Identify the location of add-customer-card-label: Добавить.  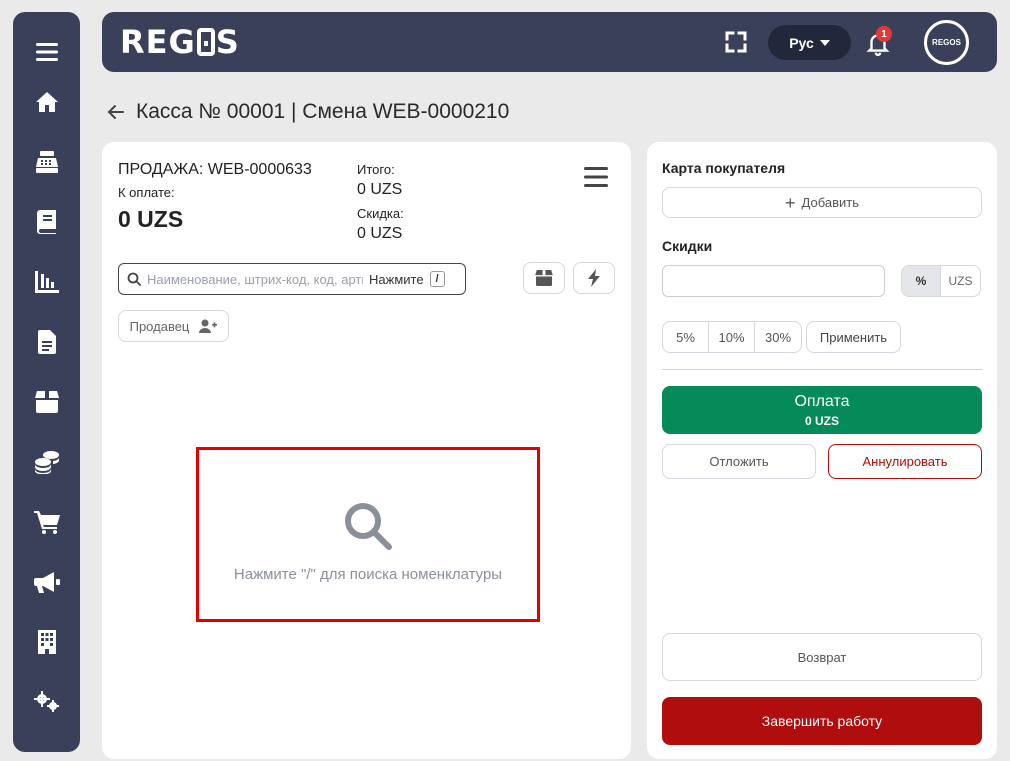
(830, 202).